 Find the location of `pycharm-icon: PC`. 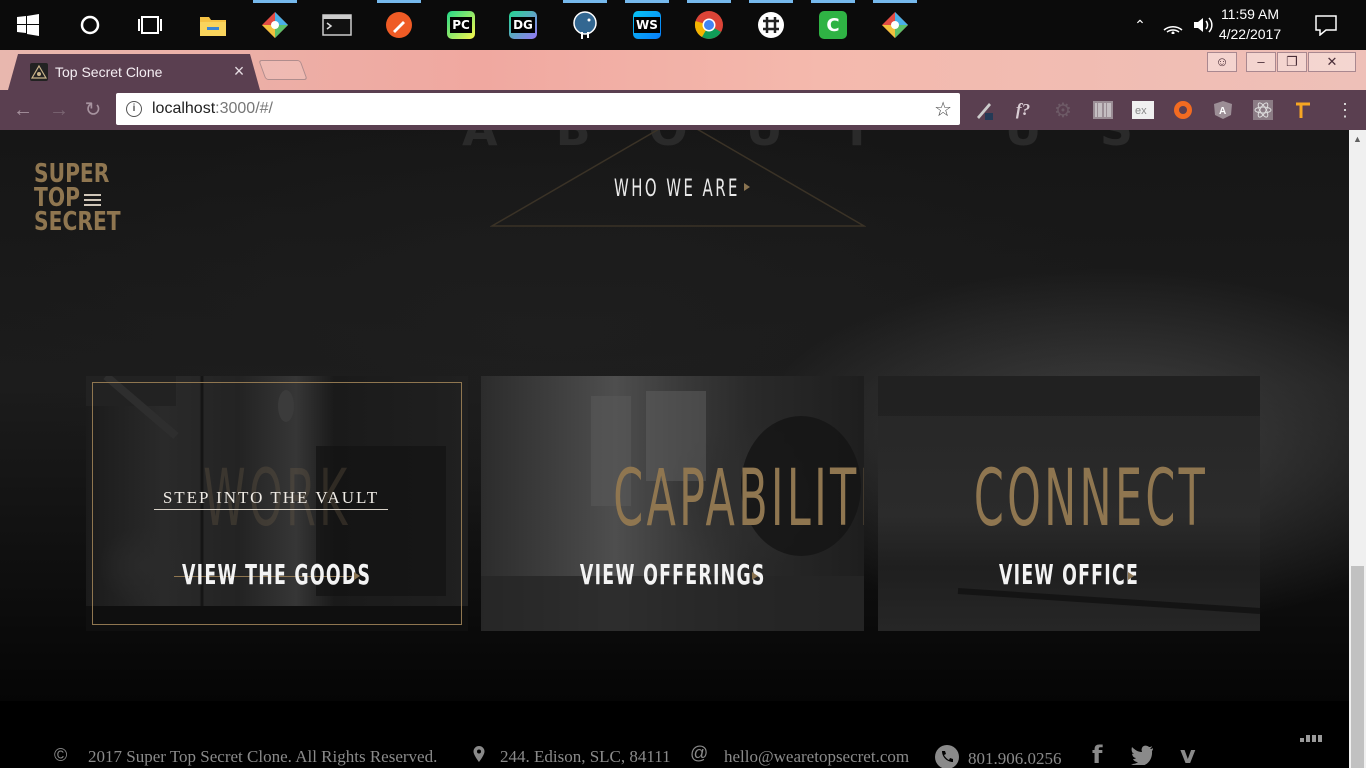

pycharm-icon: PC is located at coordinates (461, 25).